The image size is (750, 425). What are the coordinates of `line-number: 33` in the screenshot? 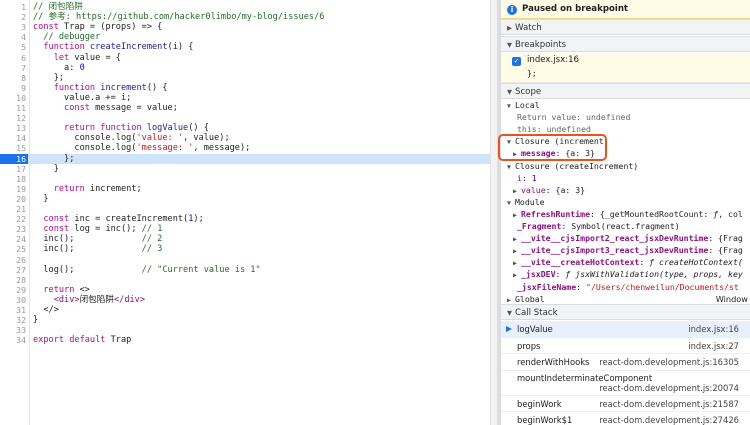 It's located at (13, 330).